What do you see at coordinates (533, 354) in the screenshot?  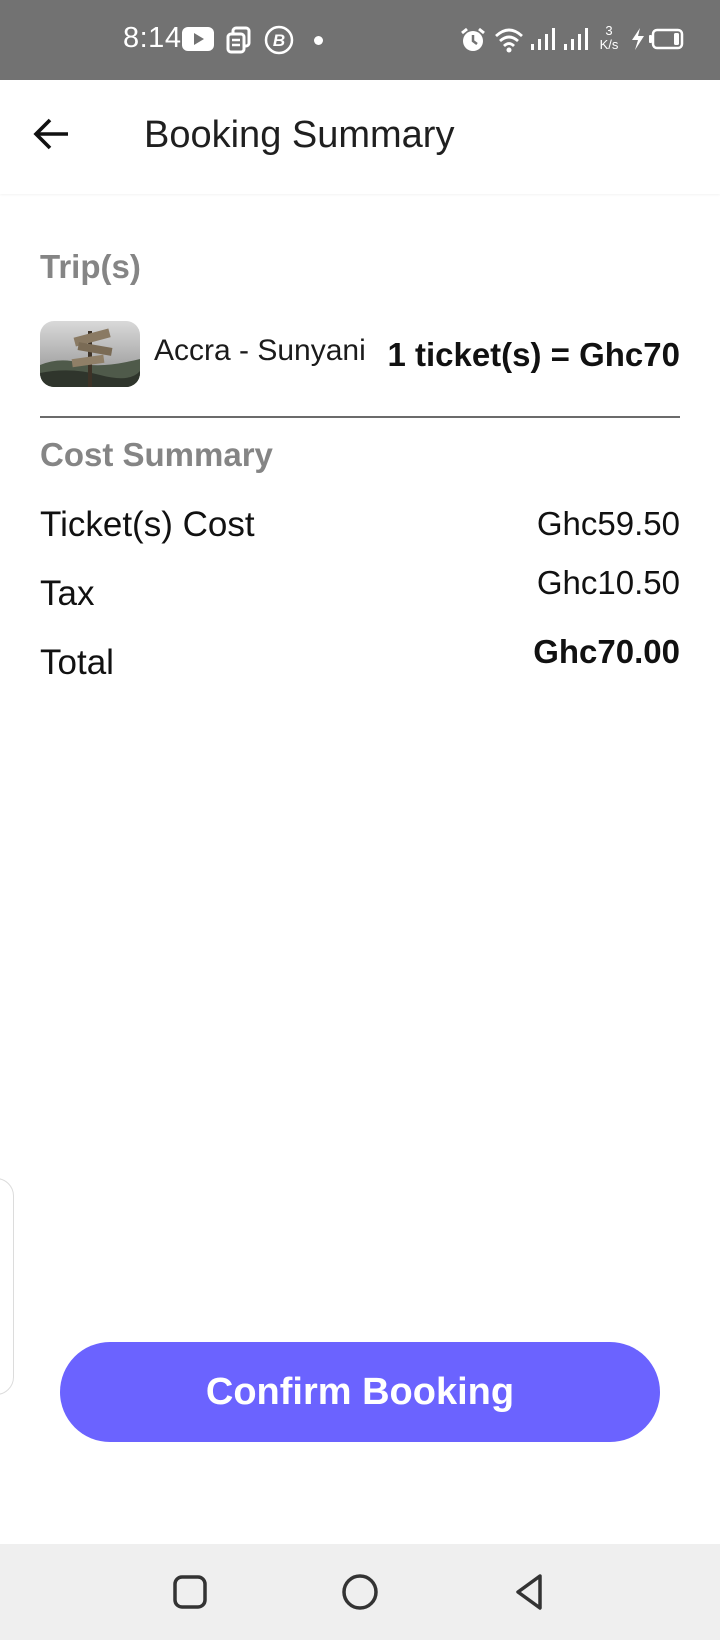 I see `trip-price: 1 ticket(s) = Ghc70` at bounding box center [533, 354].